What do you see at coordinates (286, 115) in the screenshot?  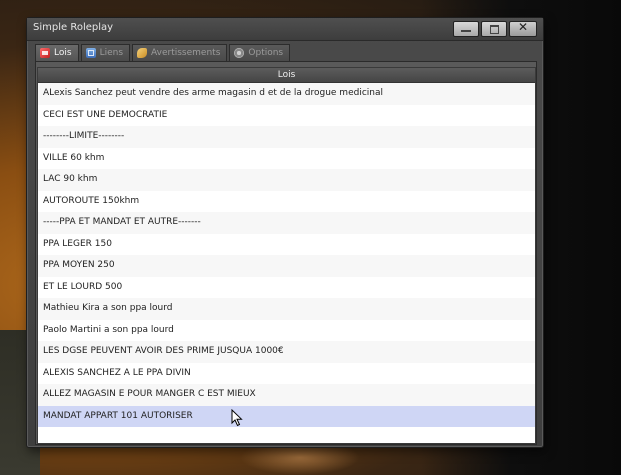 I see `list-item: CECI EST UNE DEMOCRATIE` at bounding box center [286, 115].